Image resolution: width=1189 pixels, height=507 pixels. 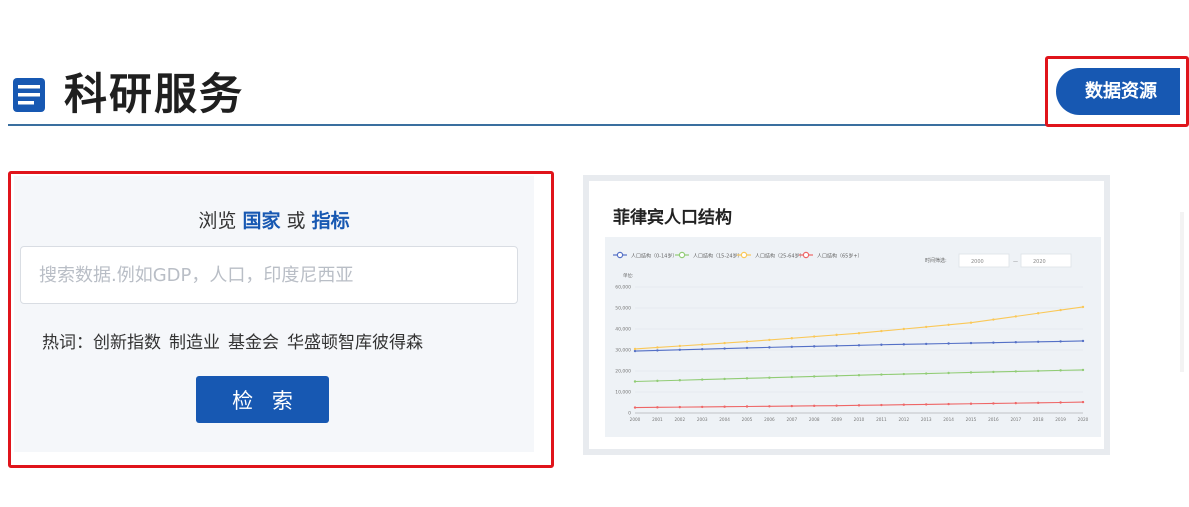 What do you see at coordinates (623, 351) in the screenshot?
I see `y-tick-label: 30,000` at bounding box center [623, 351].